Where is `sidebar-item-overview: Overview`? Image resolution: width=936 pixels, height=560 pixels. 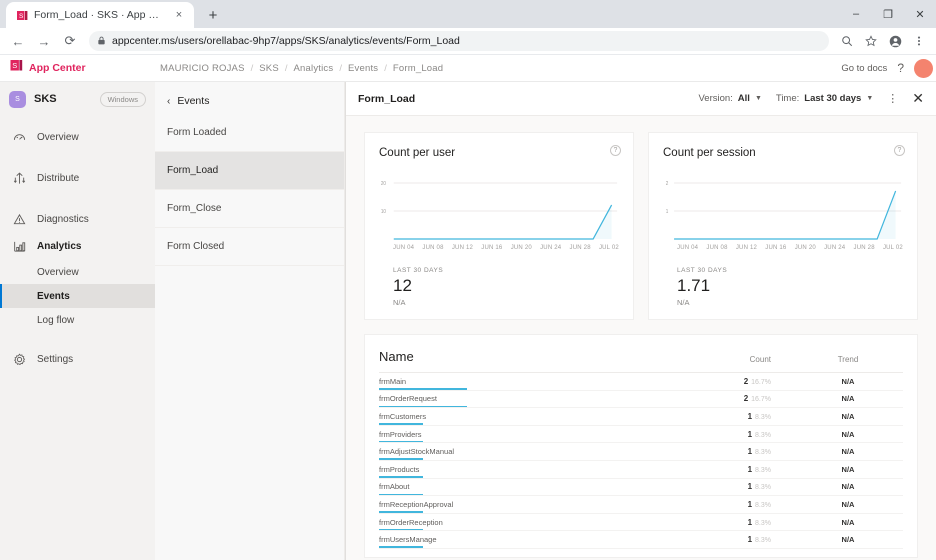
sidebar-item-overview: Overview is located at coordinates (77, 137).